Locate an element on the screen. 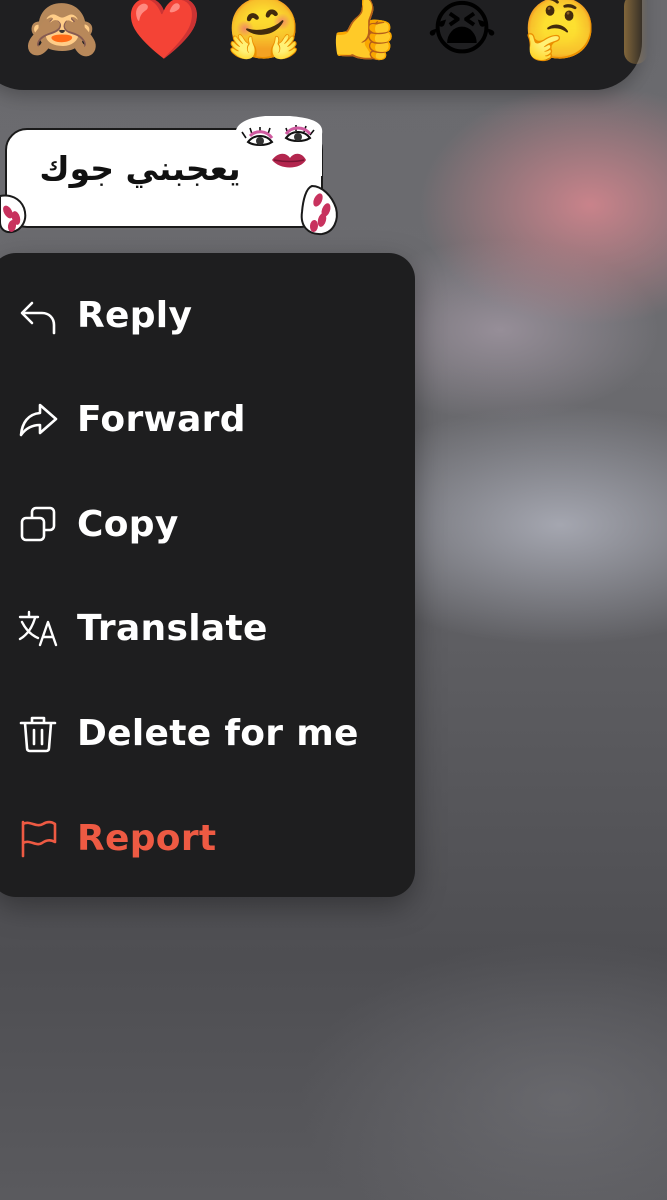  thumbs-up-icon: 👍 is located at coordinates (363, 32).